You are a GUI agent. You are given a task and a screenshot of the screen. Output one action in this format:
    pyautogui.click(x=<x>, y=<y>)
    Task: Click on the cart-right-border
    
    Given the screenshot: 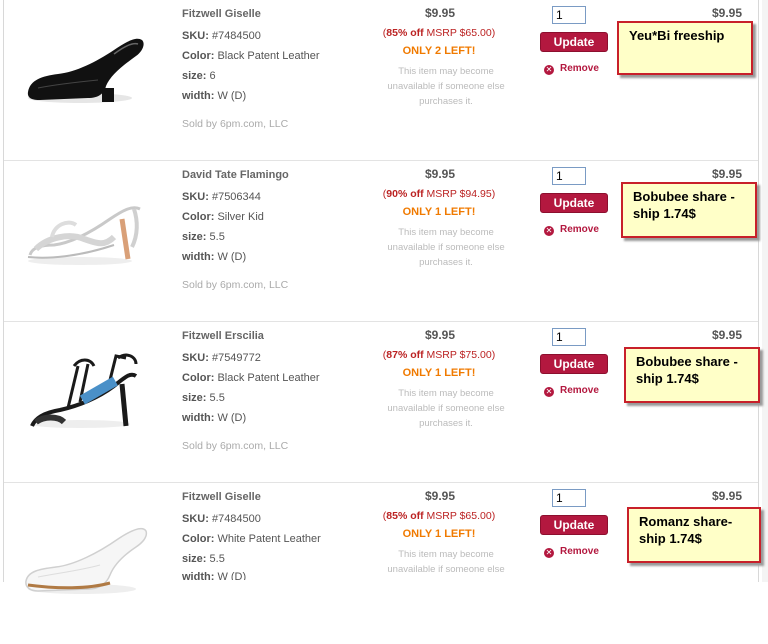 What is the action you would take?
    pyautogui.click(x=758, y=291)
    